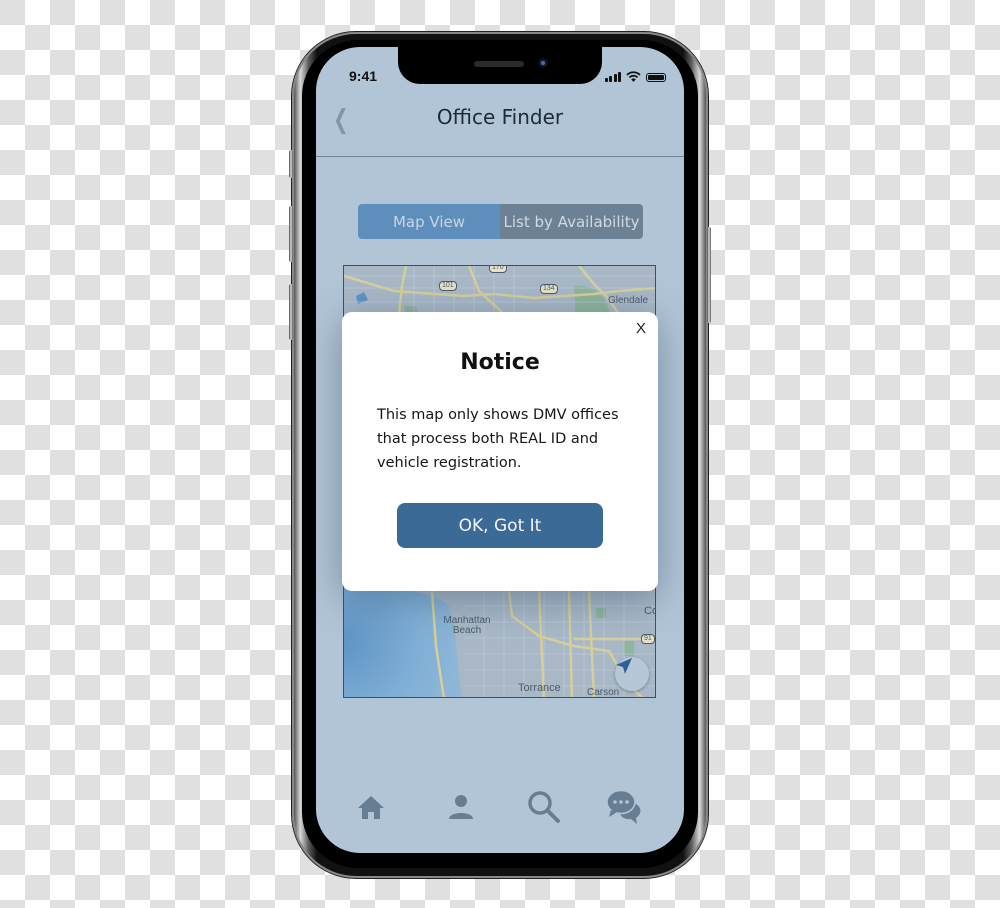  I want to click on map-label-torrance: Torrance, so click(539, 688).